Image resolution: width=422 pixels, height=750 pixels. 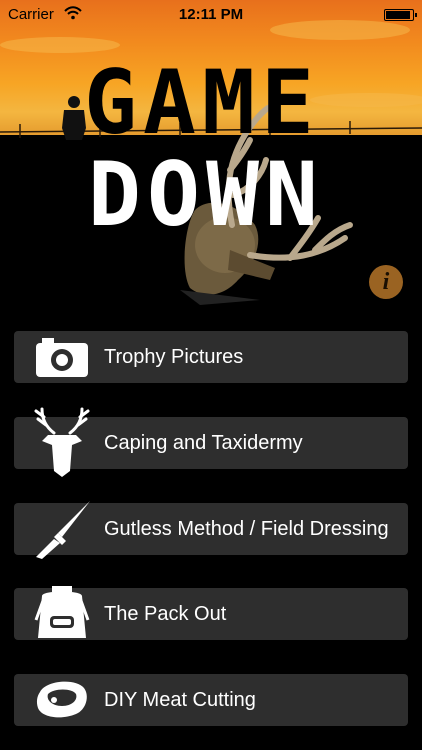 I want to click on knife-icon, so click(x=64, y=530).